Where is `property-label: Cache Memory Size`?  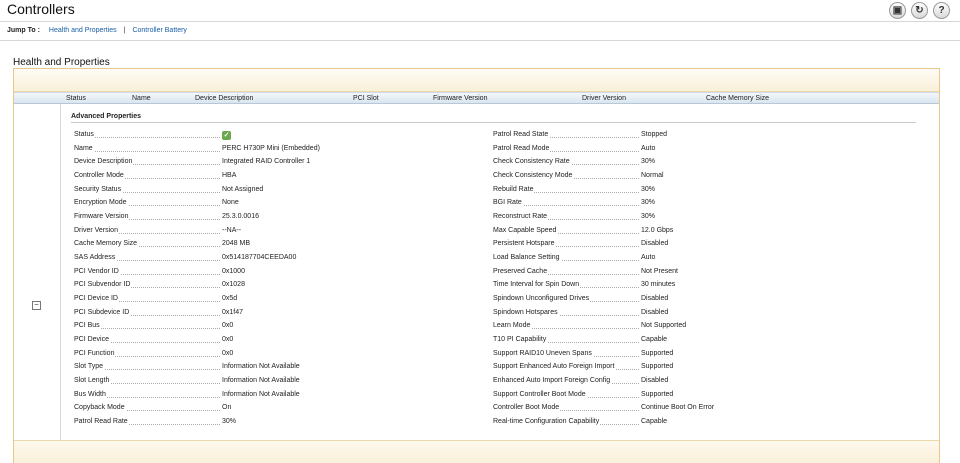 property-label: Cache Memory Size is located at coordinates (106, 244).